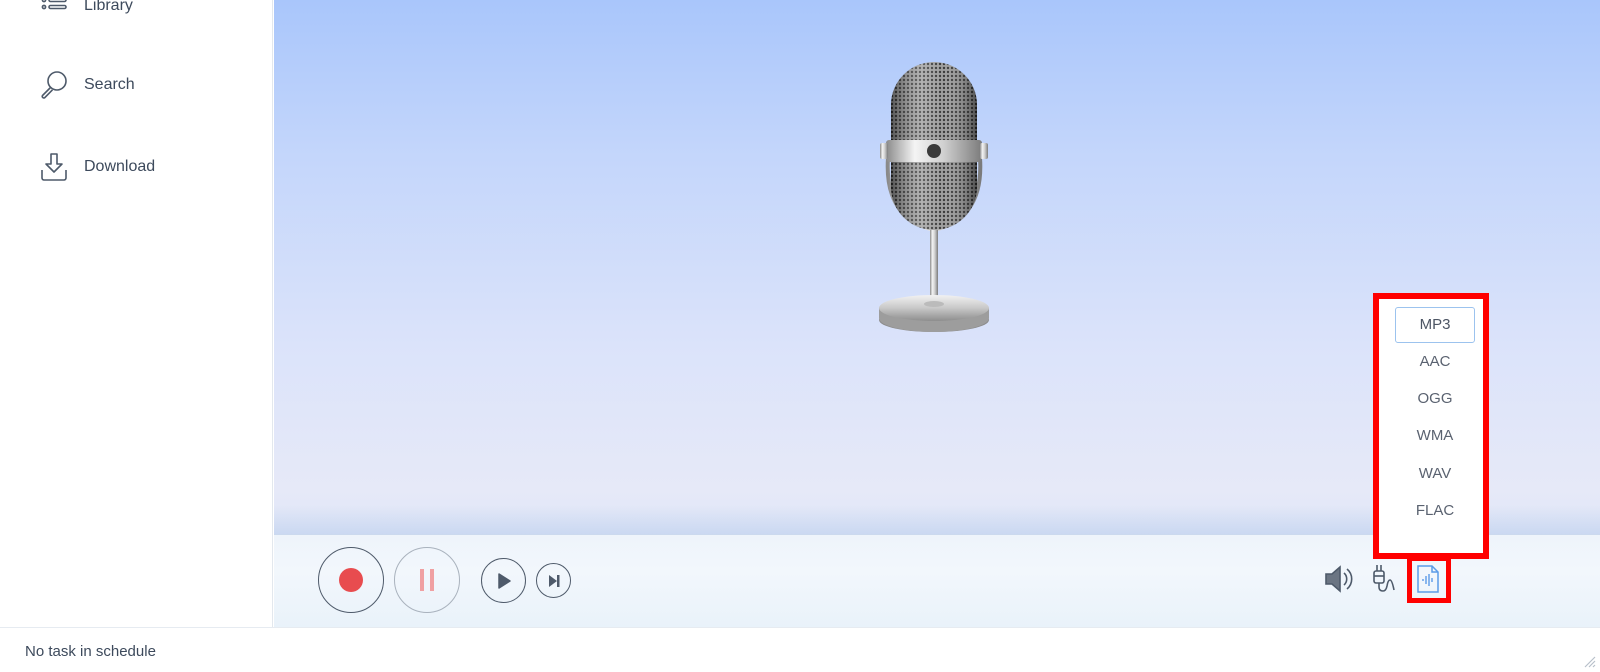 This screenshot has width=1600, height=672. I want to click on sidebar-item-label: Download, so click(120, 166).